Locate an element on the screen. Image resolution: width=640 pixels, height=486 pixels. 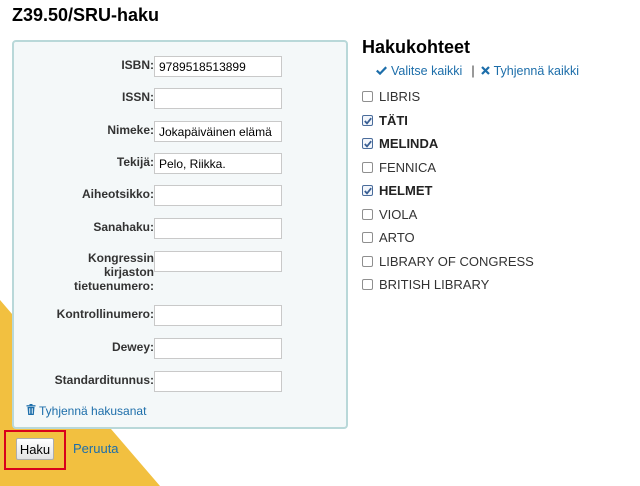
selection-links: Valitse kaikki | Tyhjennä kaikki is located at coordinates (504, 71).